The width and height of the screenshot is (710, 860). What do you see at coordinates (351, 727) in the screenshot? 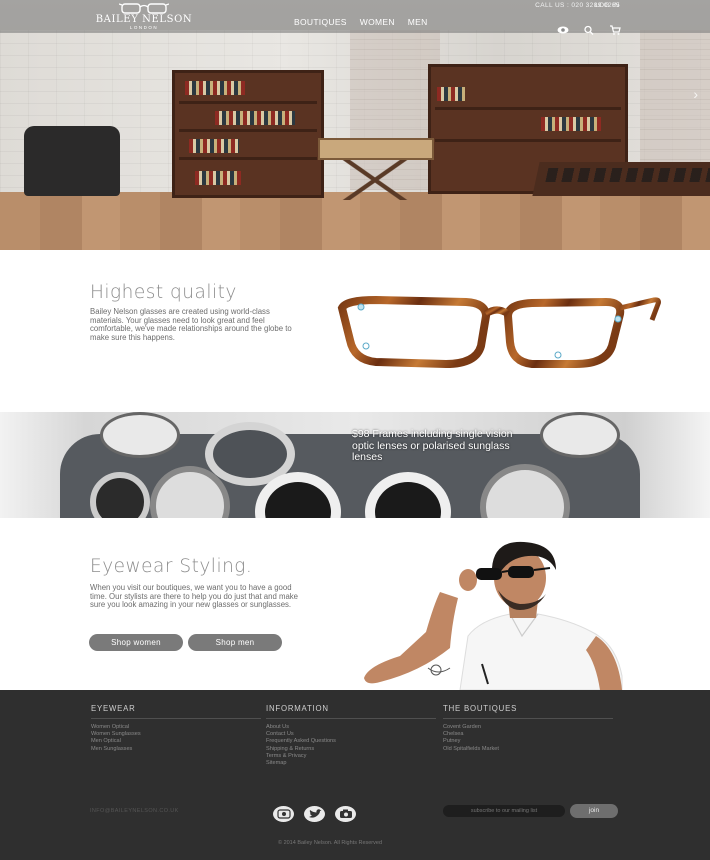
I see `footer-link: About Us` at bounding box center [351, 727].